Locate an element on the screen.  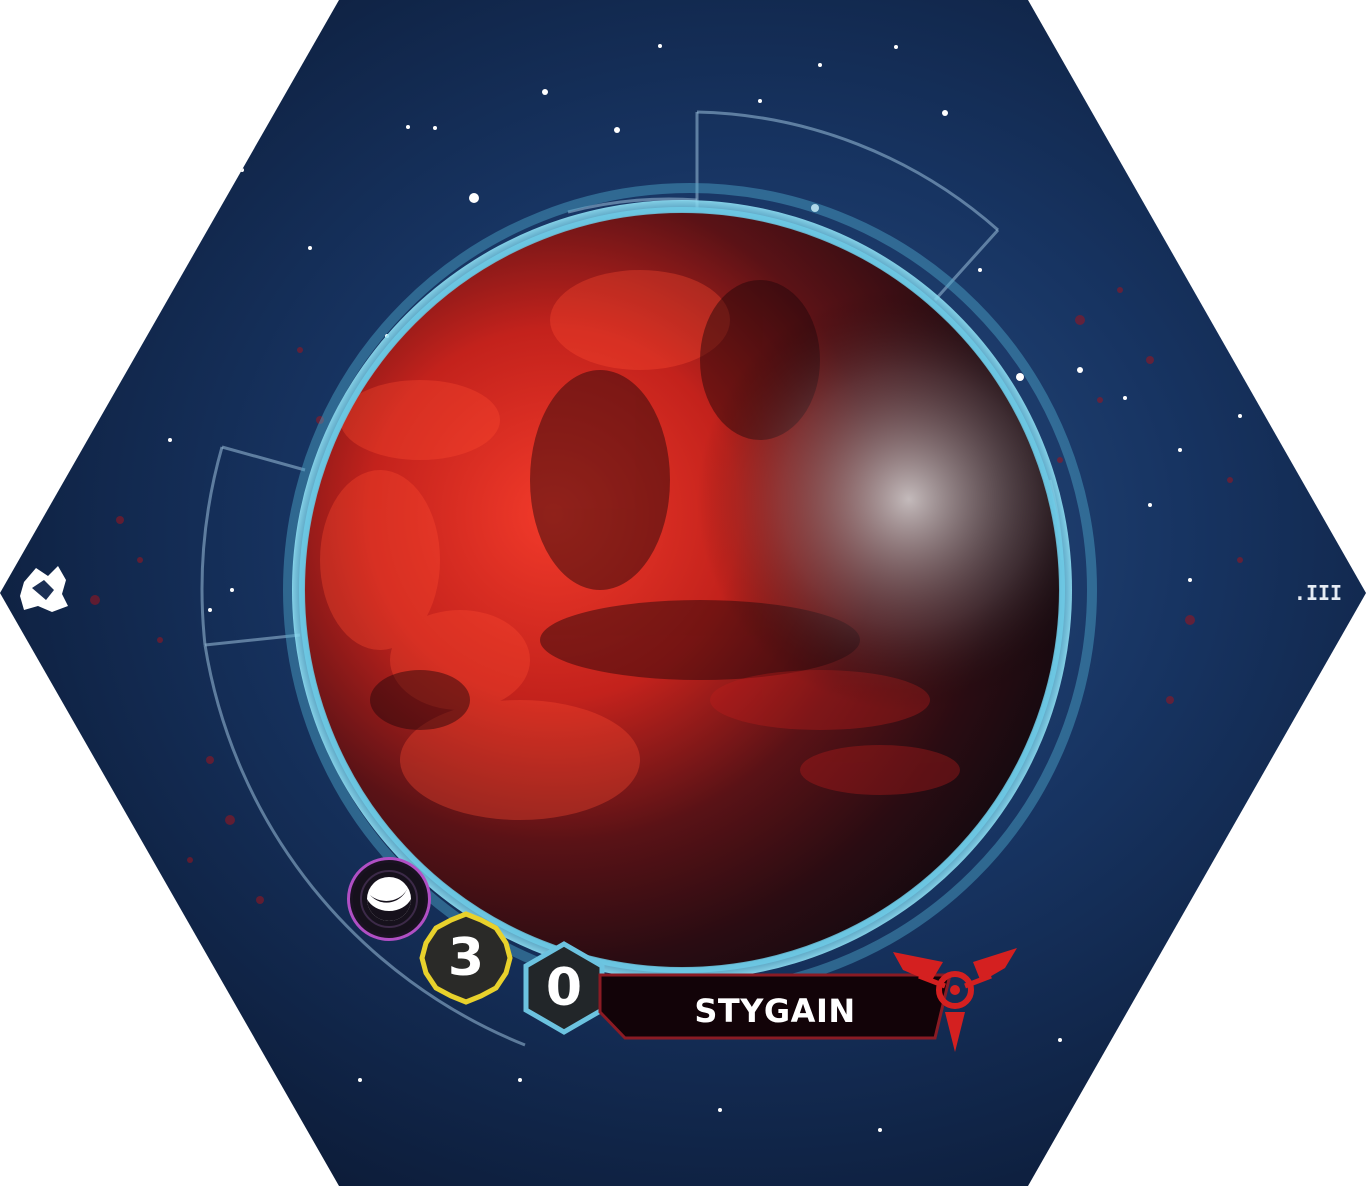
resource-badge is located at coordinates (466, 958).